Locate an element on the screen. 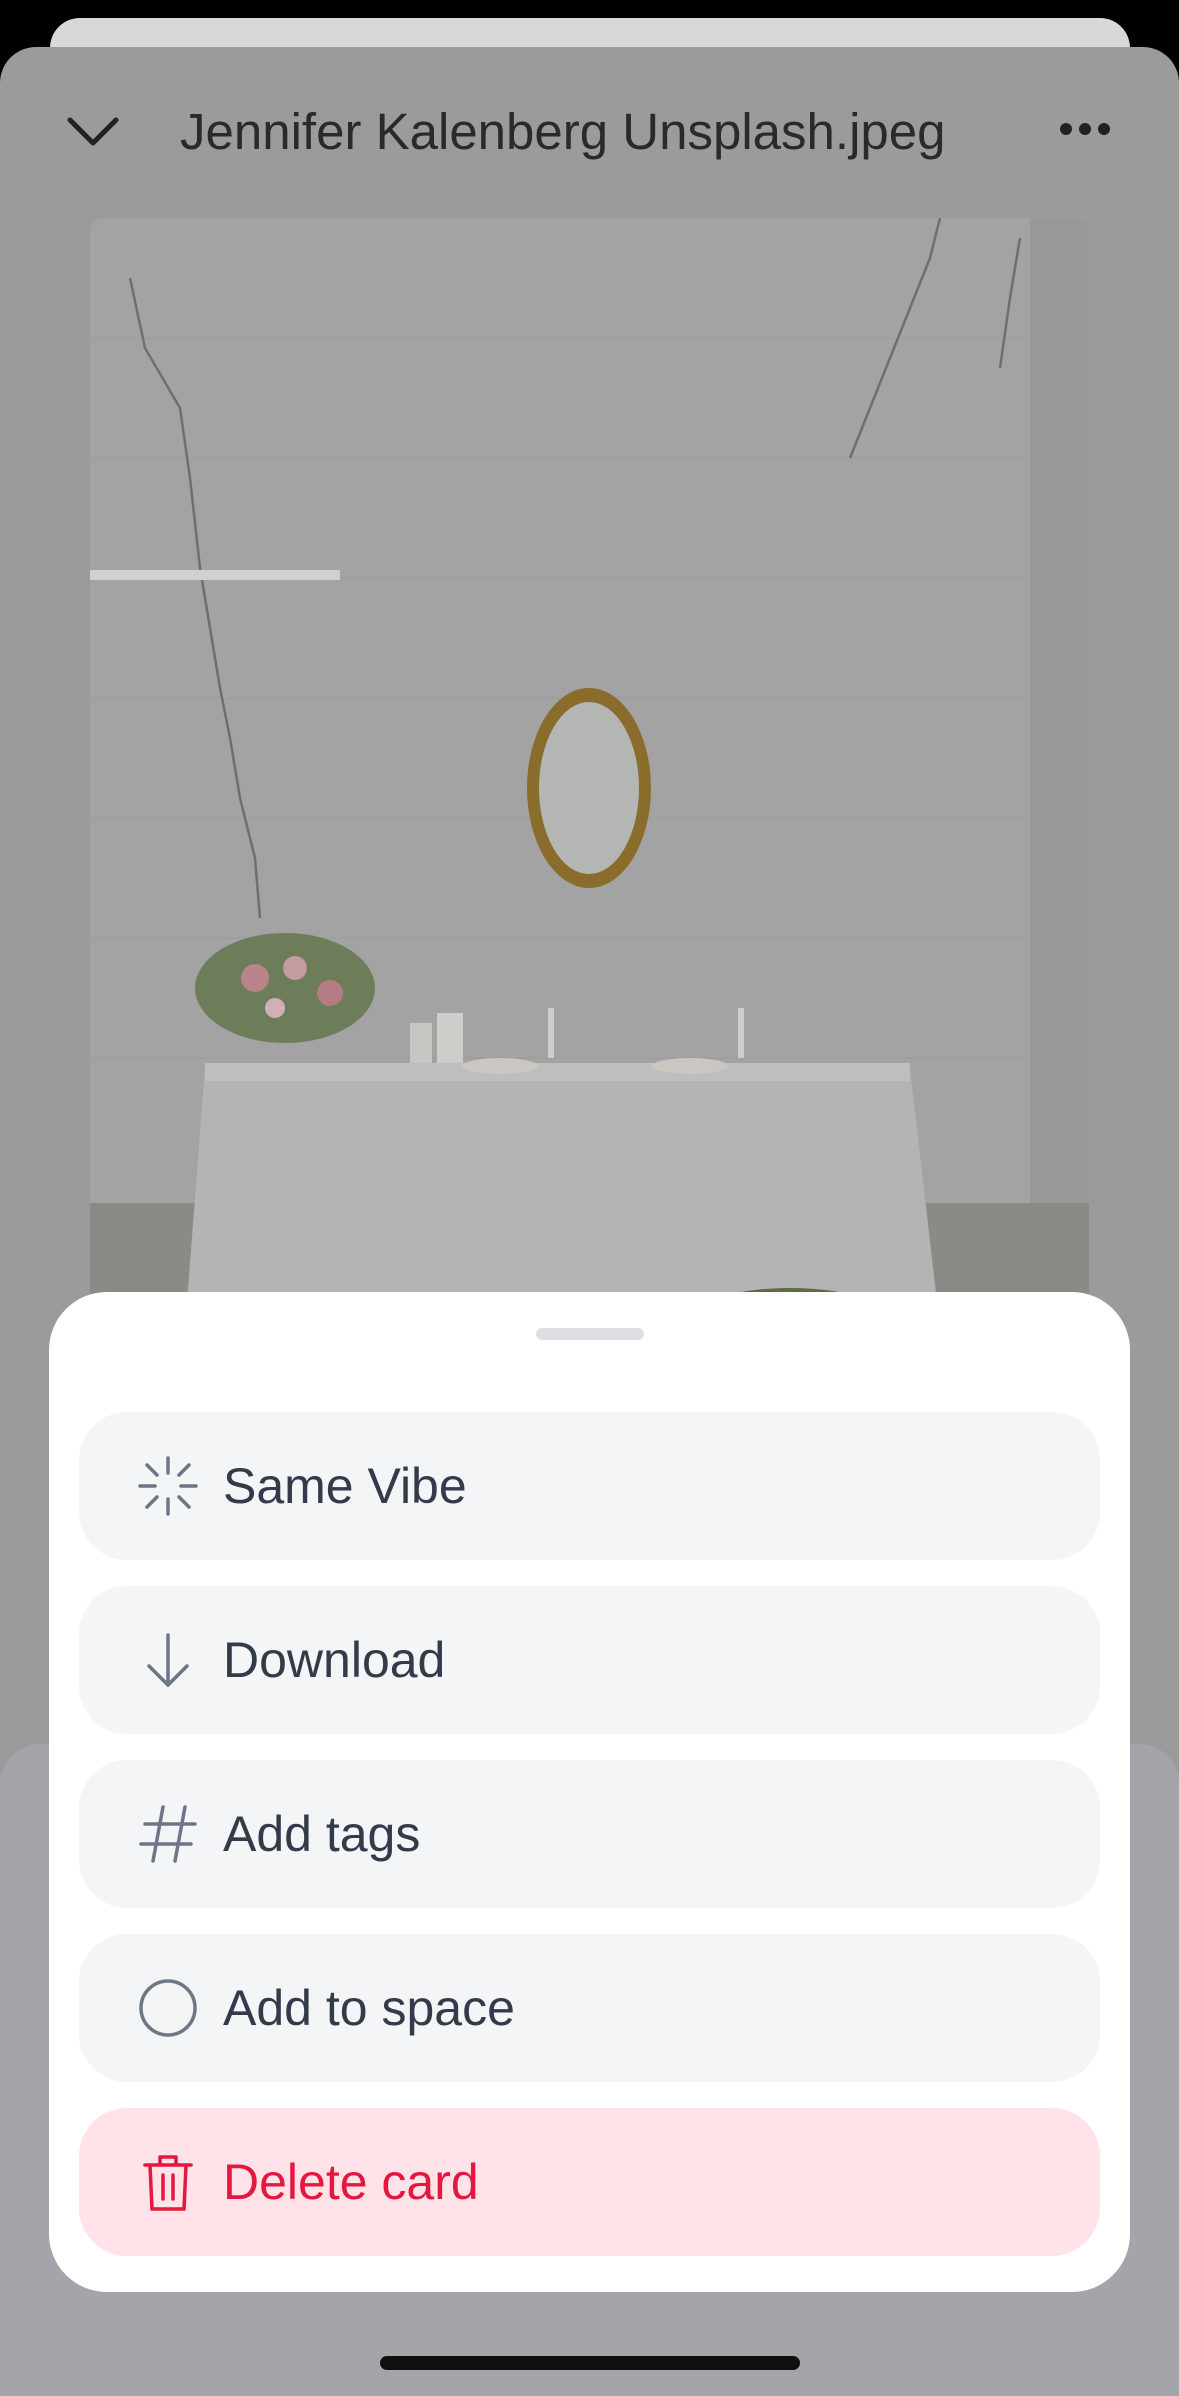  arrow-down-icon is located at coordinates (168, 1660).